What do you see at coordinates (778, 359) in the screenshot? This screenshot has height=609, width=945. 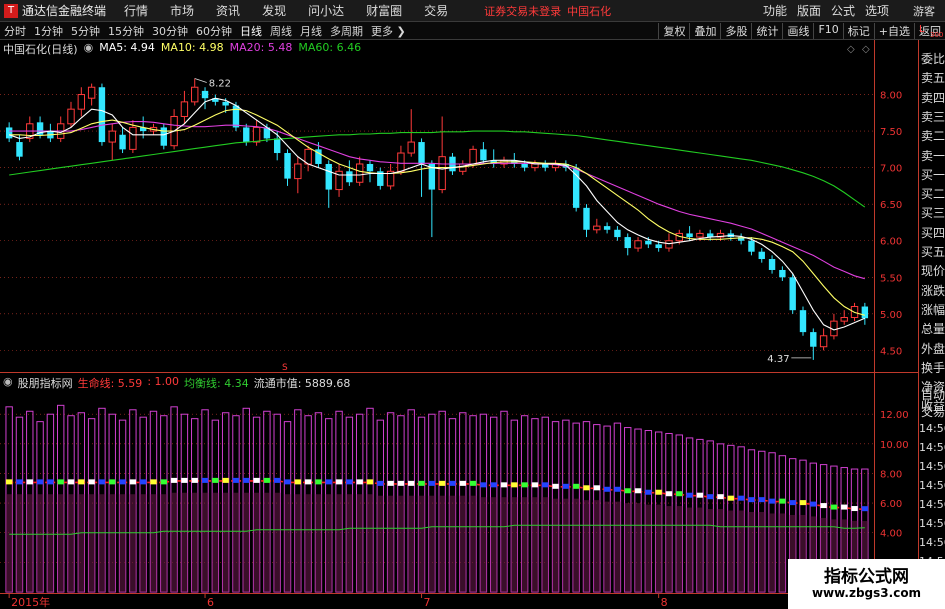 I see `low-price-label: 4.37` at bounding box center [778, 359].